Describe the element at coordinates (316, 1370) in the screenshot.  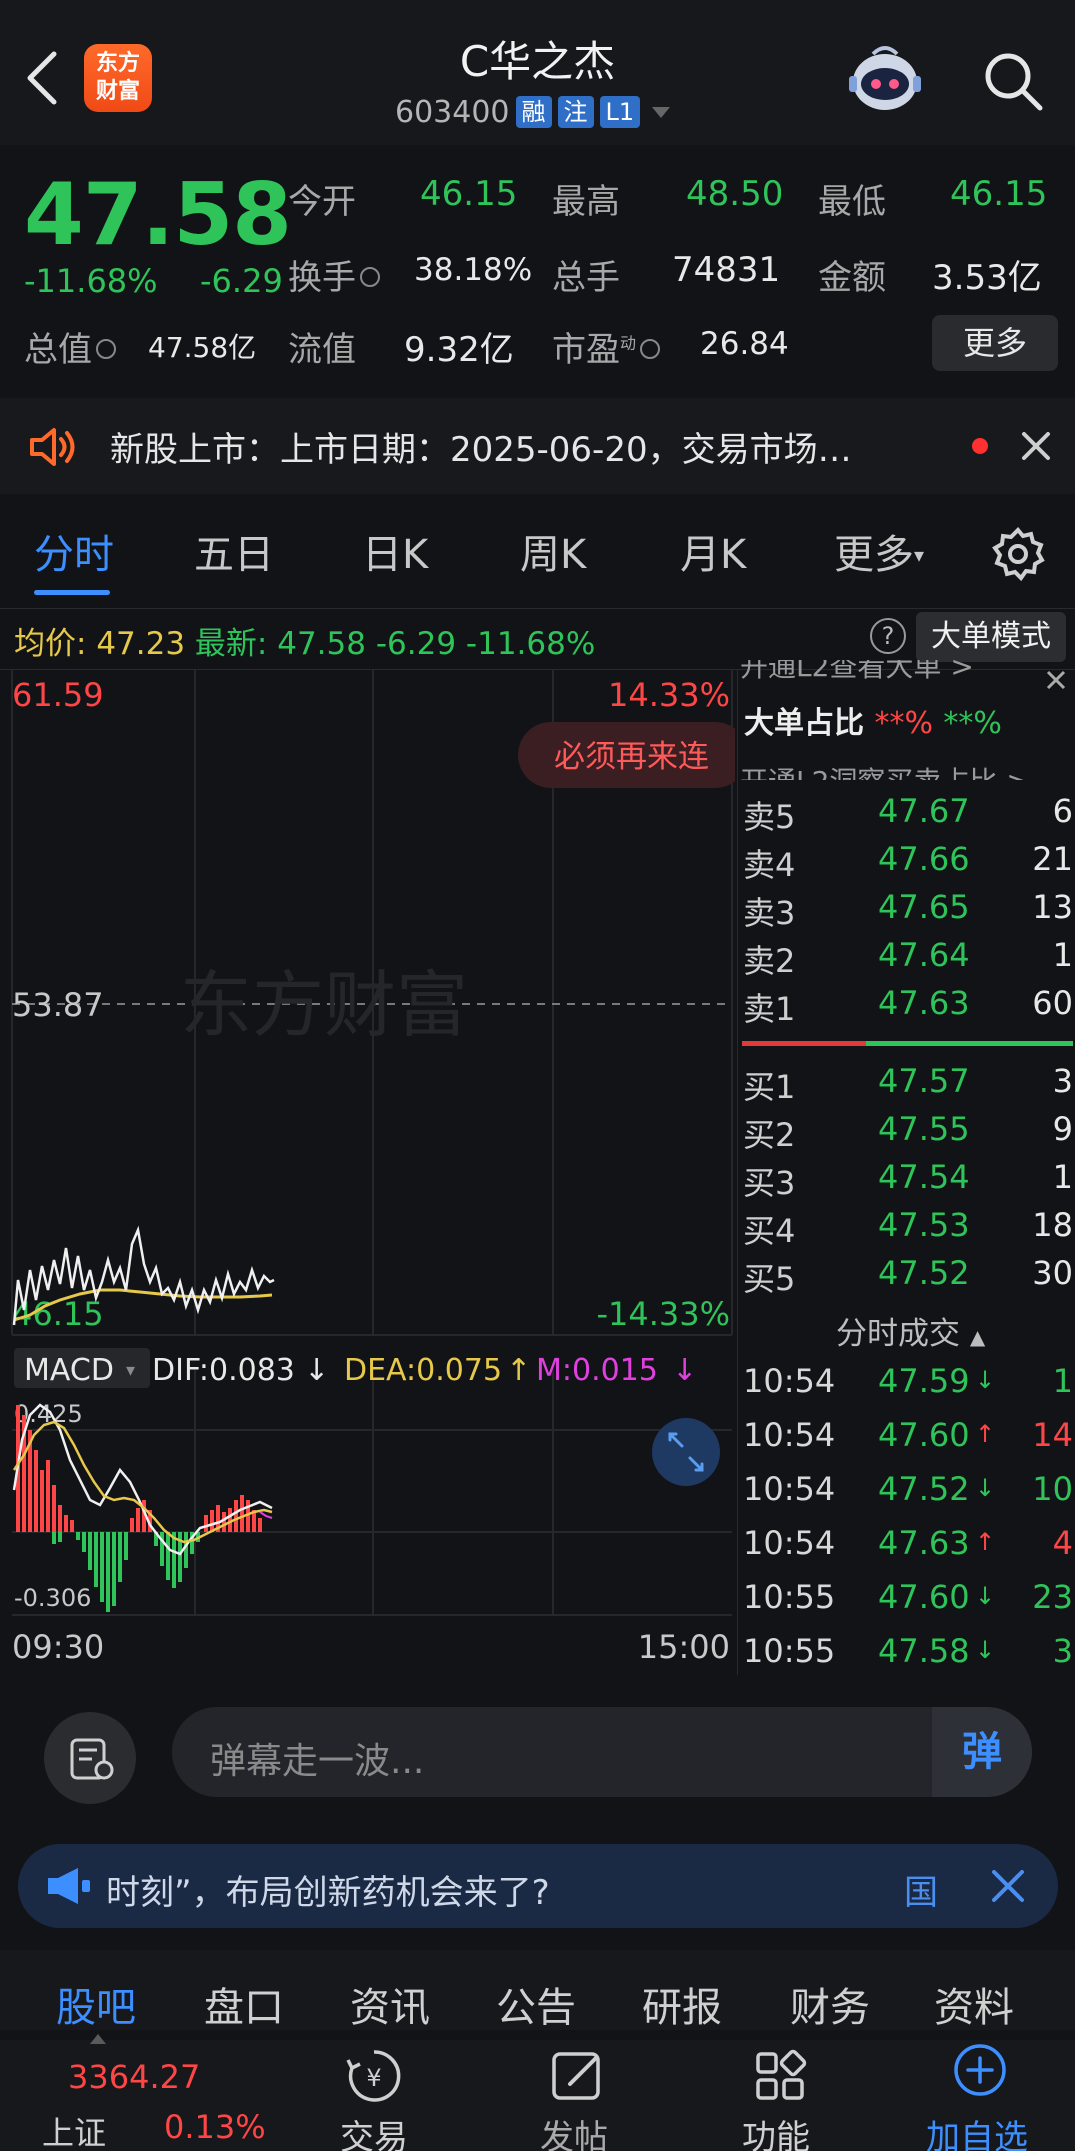
I see `dif-arrow-icon: ↓` at that location.